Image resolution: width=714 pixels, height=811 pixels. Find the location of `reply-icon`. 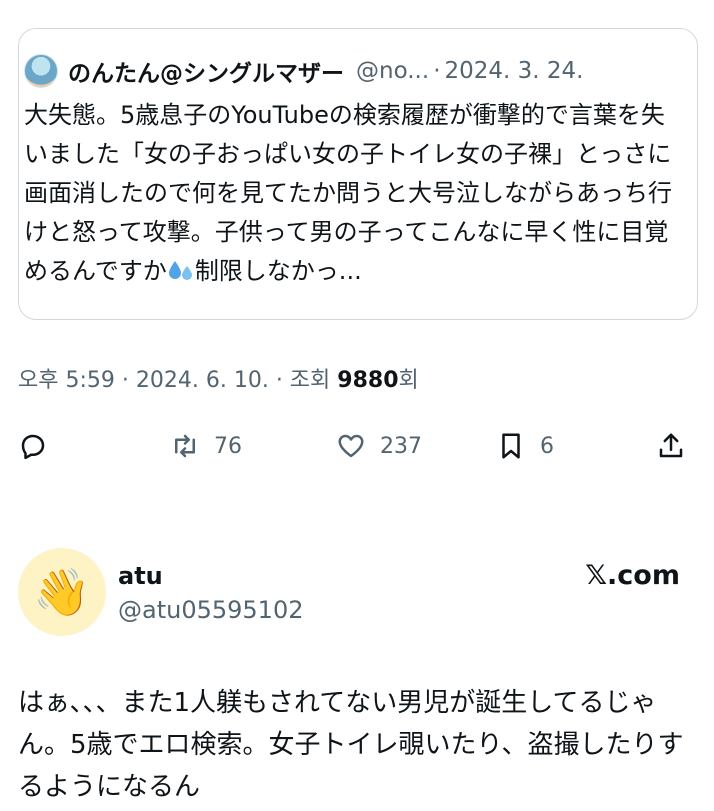

reply-icon is located at coordinates (33, 447).